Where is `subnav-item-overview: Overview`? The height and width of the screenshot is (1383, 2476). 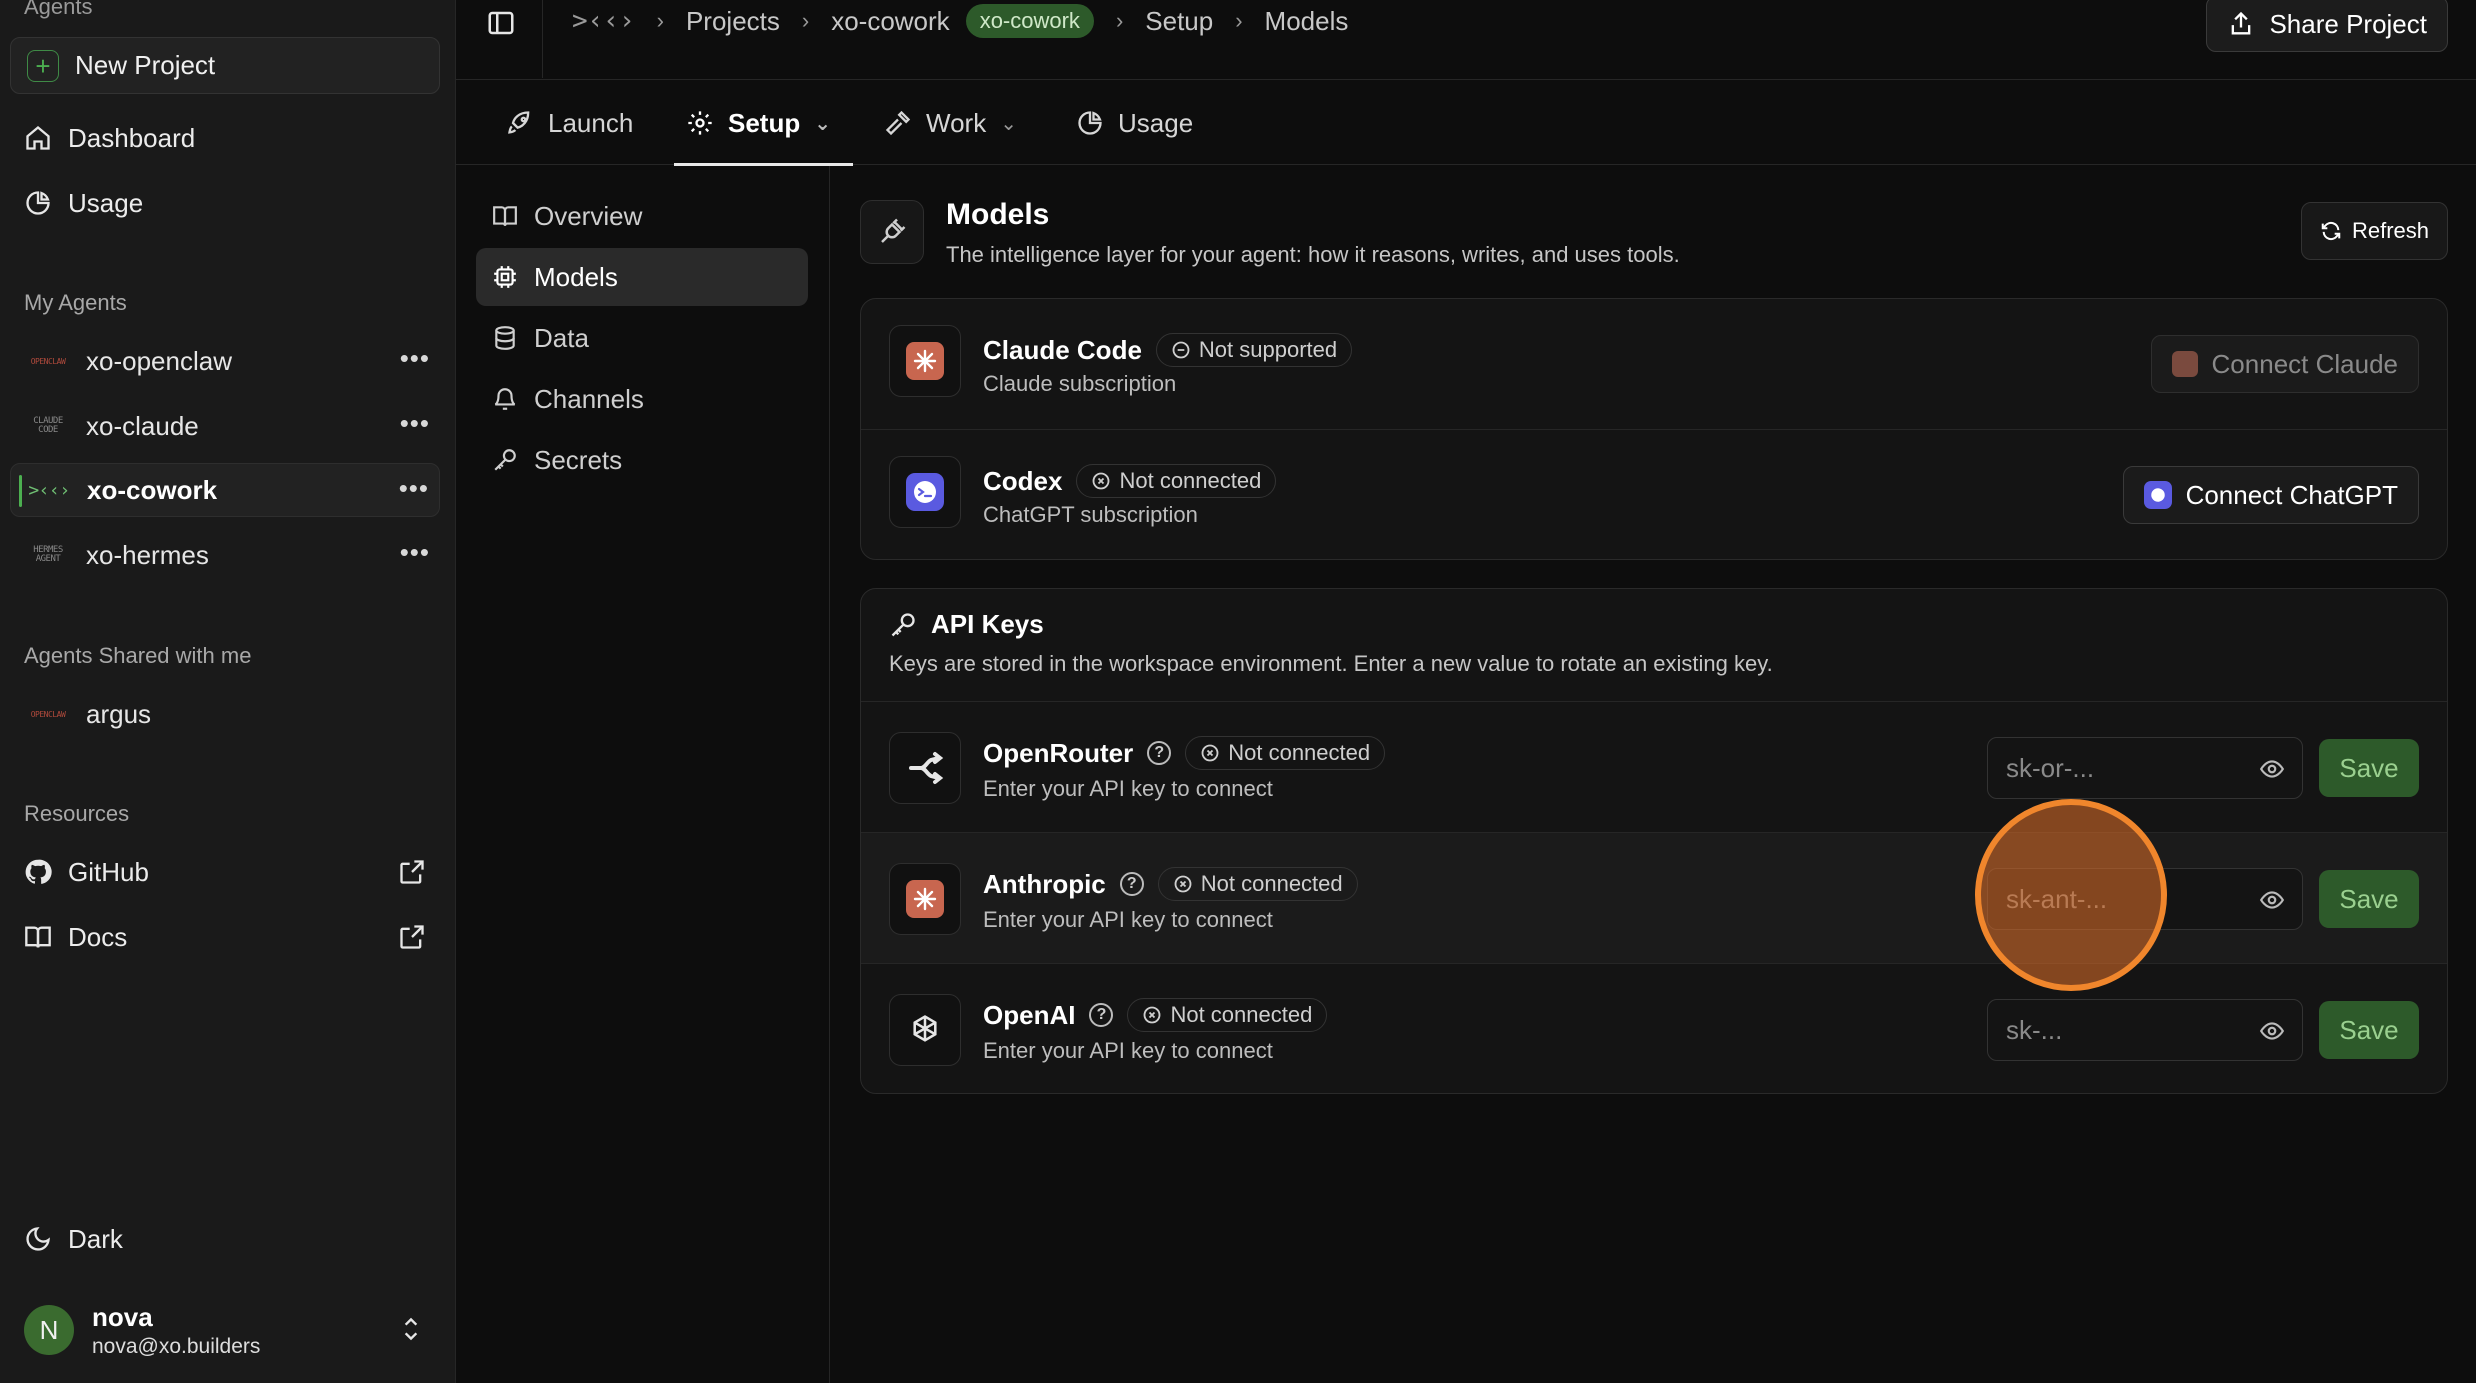 subnav-item-overview: Overview is located at coordinates (642, 216).